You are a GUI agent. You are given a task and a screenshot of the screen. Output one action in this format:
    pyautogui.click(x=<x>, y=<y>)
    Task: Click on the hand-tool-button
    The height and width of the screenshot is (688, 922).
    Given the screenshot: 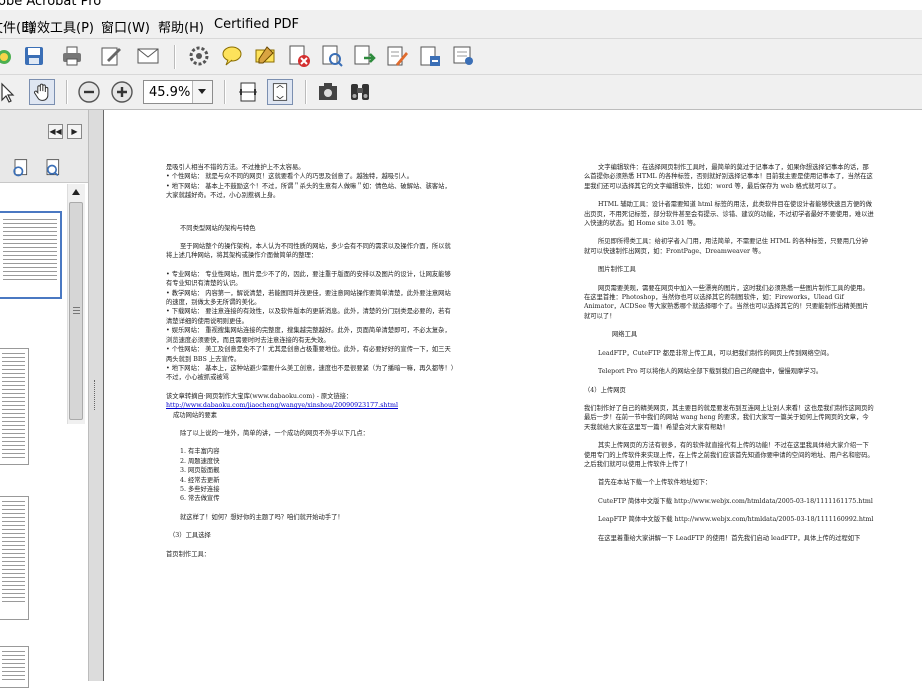 What is the action you would take?
    pyautogui.click(x=42, y=92)
    